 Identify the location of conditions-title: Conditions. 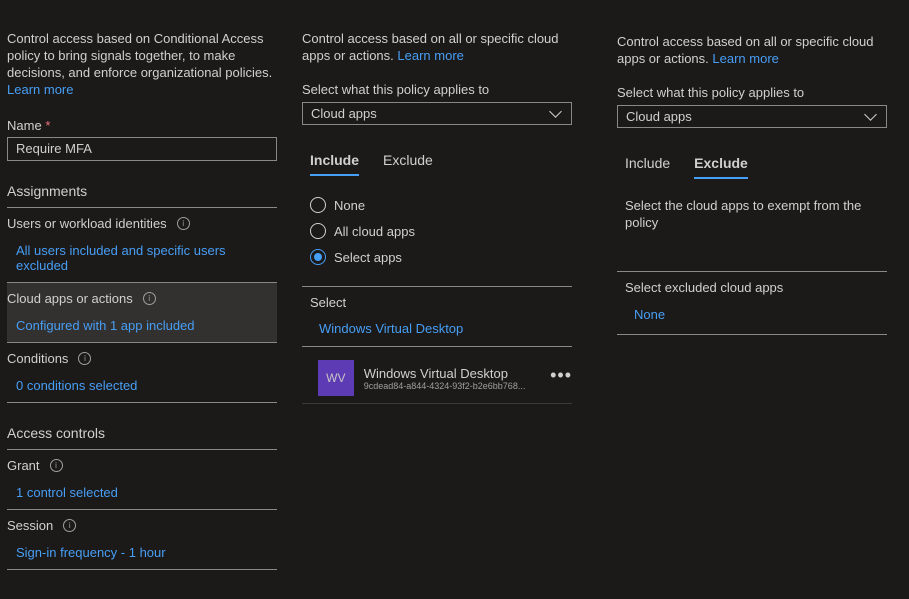
(38, 358).